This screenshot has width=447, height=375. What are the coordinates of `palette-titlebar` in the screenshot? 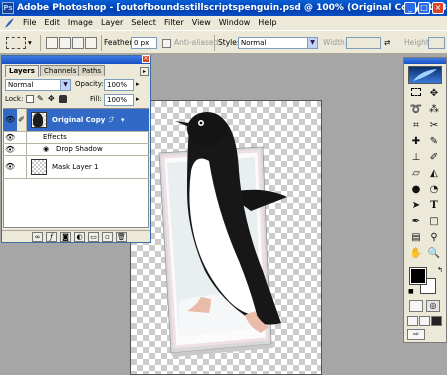 It's located at (76, 60).